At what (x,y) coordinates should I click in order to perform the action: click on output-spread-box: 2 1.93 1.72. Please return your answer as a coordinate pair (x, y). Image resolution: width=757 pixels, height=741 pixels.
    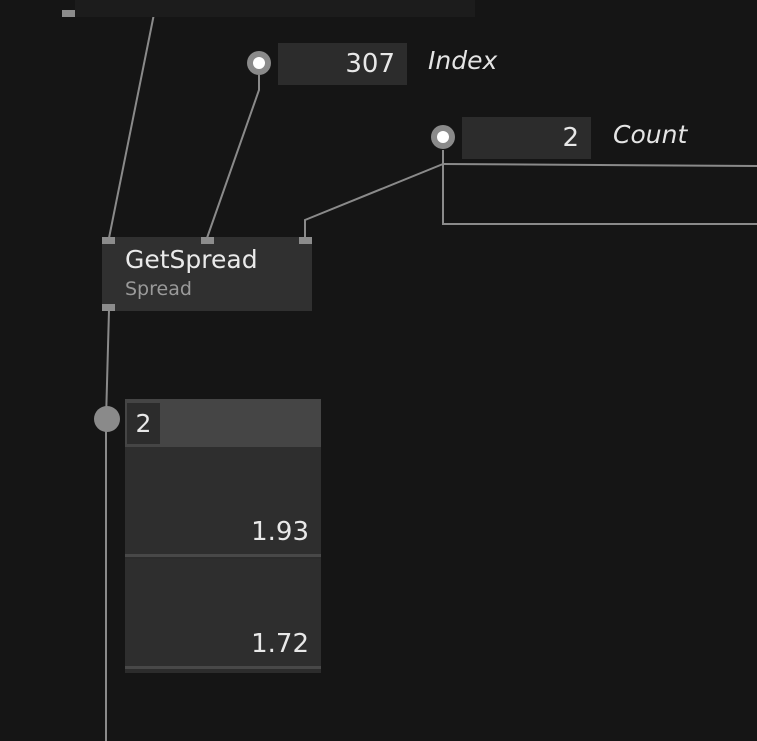
    Looking at the image, I should click on (223, 536).